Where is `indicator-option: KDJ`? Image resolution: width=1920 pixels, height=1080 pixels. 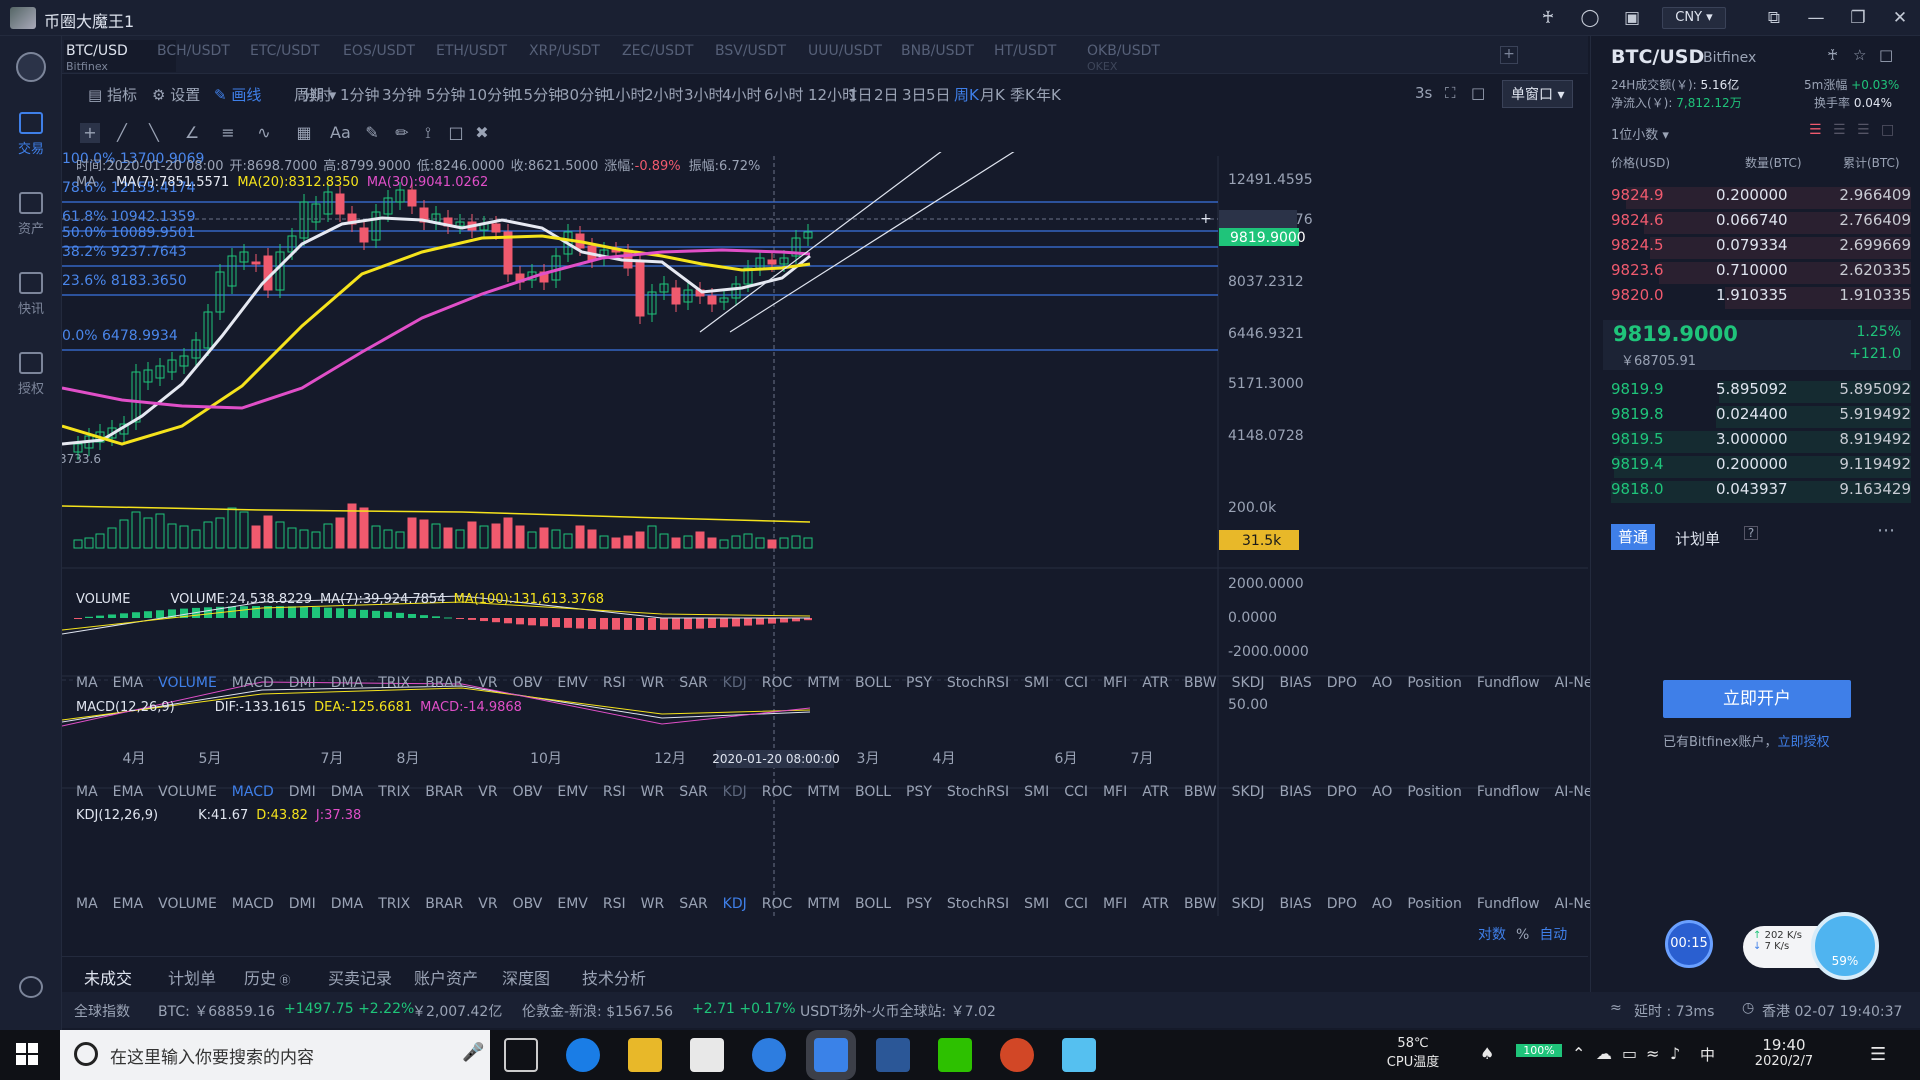
indicator-option: KDJ is located at coordinates (735, 792).